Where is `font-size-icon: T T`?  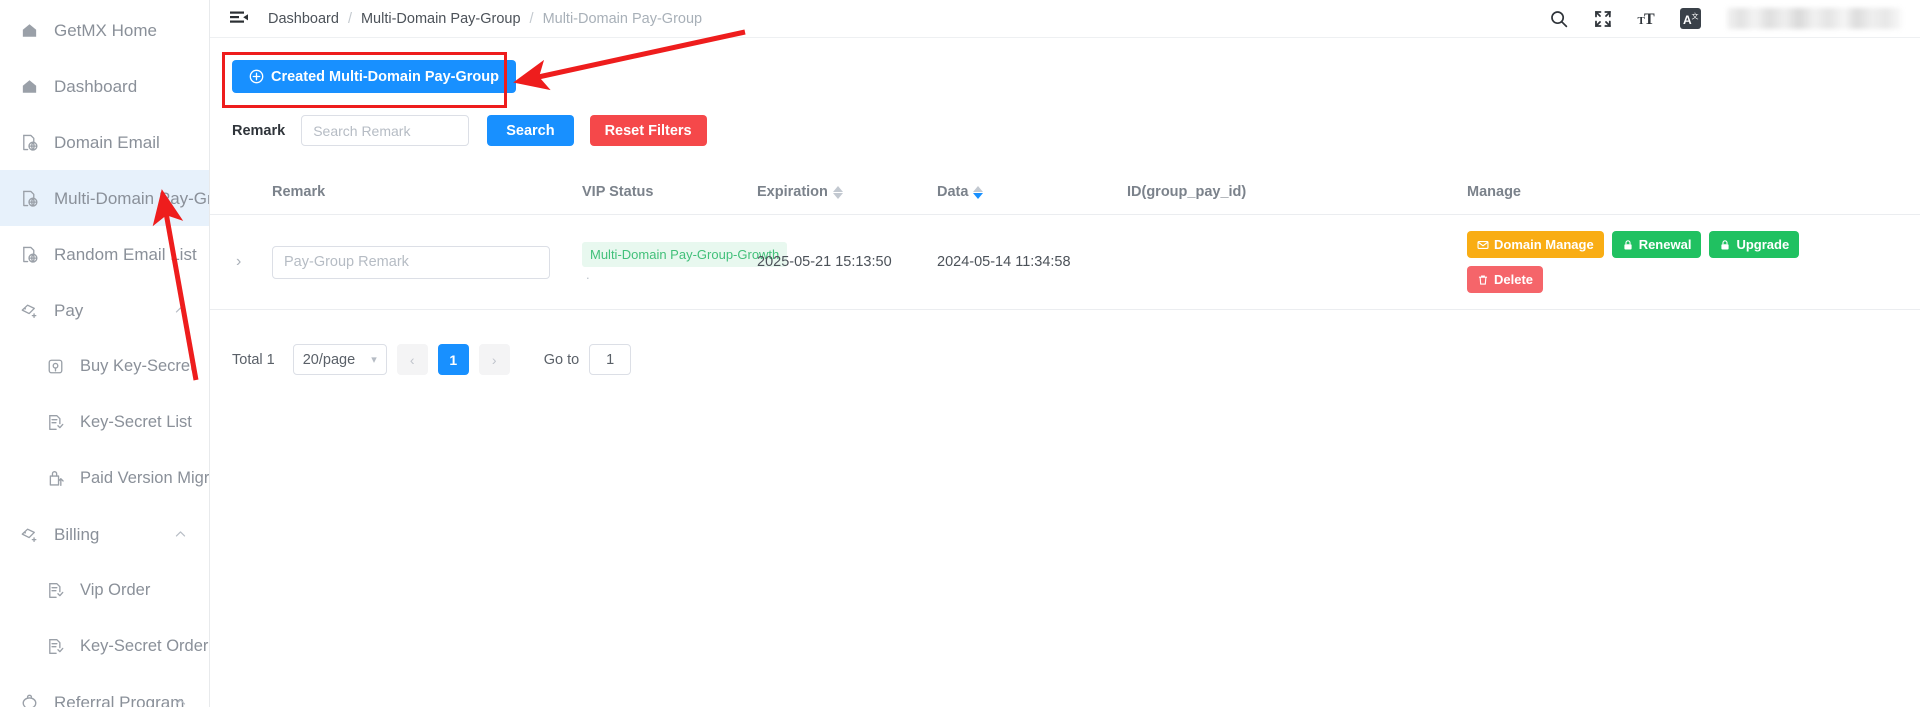
font-size-icon: T T is located at coordinates (1647, 19).